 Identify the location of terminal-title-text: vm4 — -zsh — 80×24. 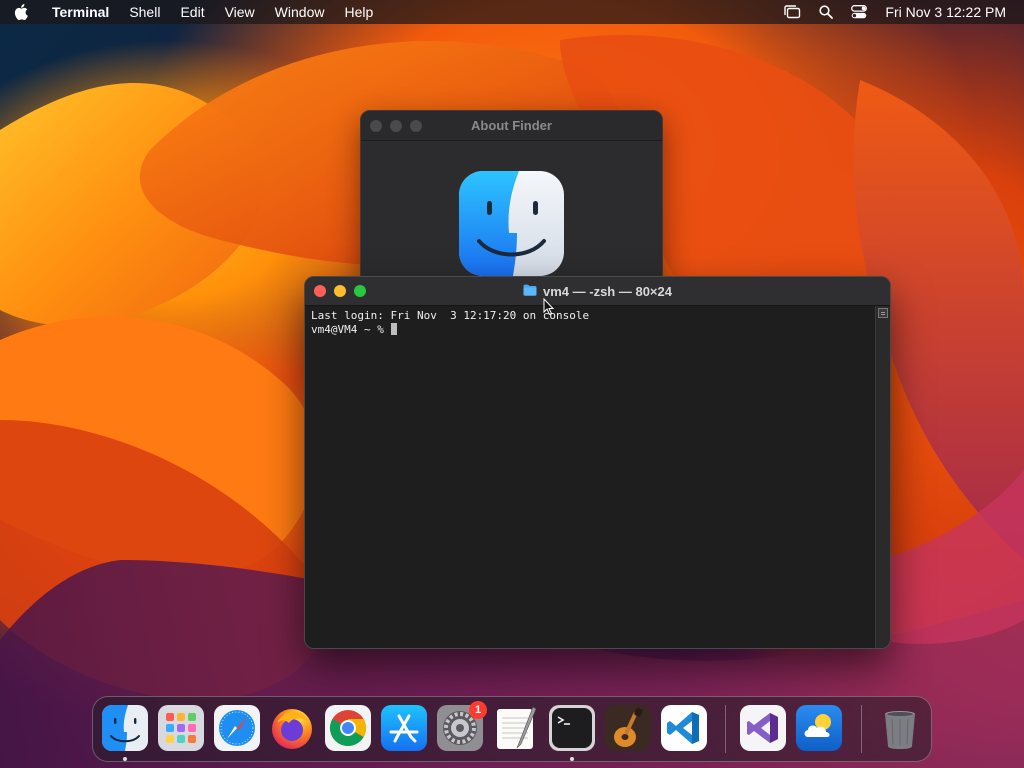
(607, 291).